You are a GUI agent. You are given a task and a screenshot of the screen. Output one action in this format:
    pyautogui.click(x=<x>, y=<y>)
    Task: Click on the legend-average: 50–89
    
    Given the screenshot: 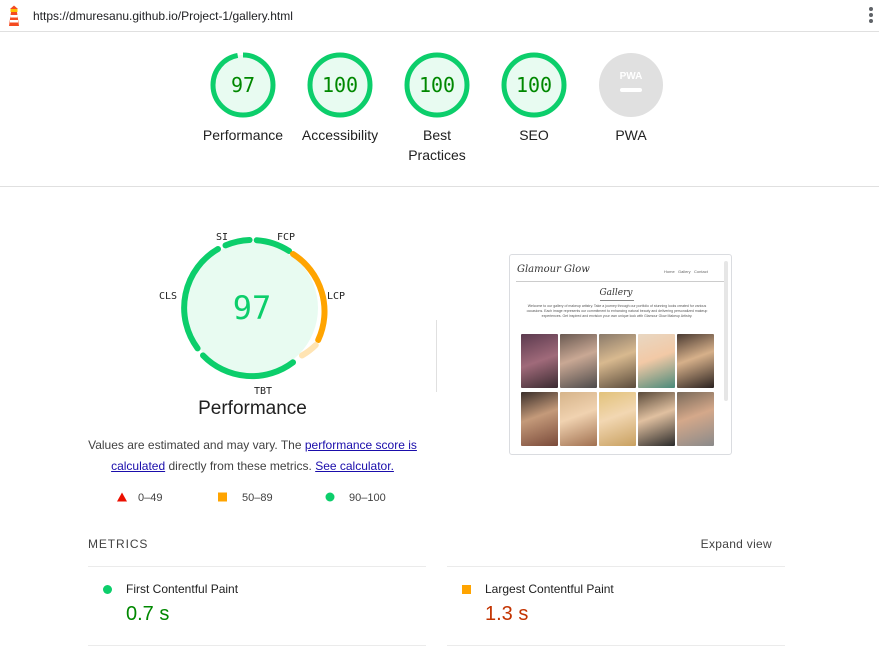 What is the action you would take?
    pyautogui.click(x=245, y=498)
    